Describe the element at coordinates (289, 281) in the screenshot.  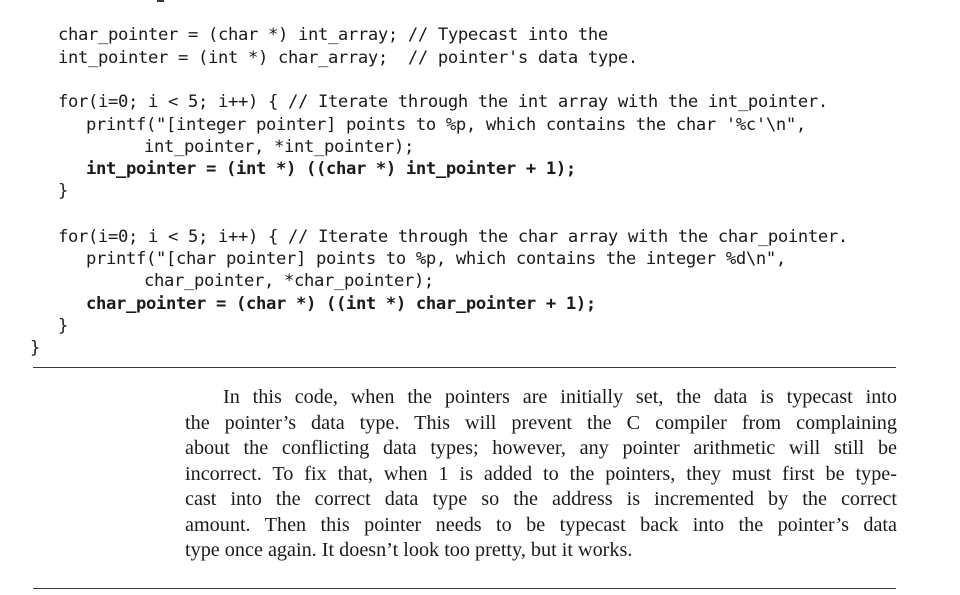
I see `code-line: char_pointer, *char_pointer);` at that location.